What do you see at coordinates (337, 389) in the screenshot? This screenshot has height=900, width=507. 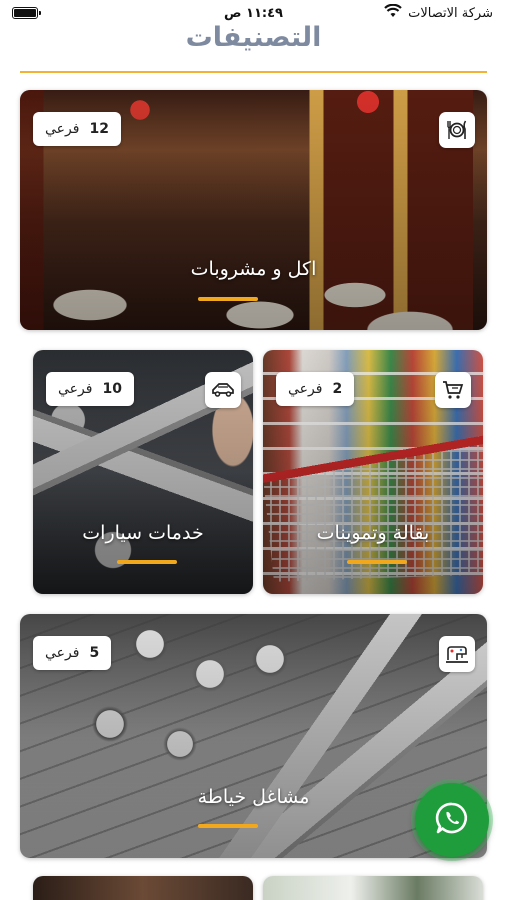 I see `subcategory-count: 2` at bounding box center [337, 389].